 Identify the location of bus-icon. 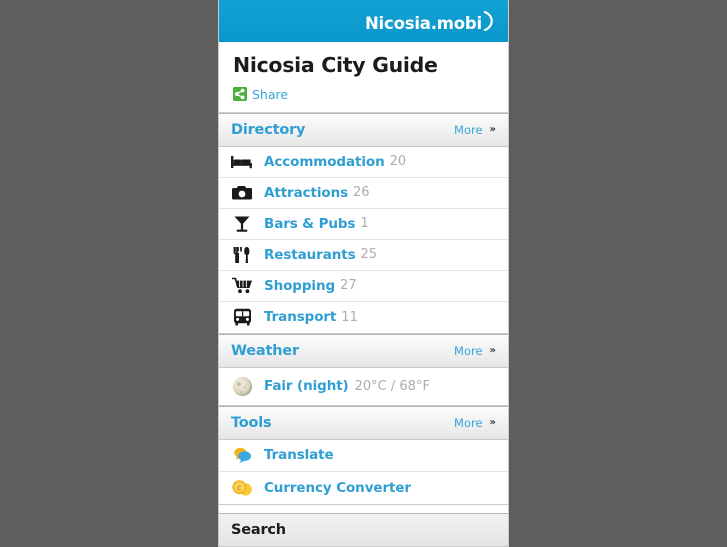
(242, 317).